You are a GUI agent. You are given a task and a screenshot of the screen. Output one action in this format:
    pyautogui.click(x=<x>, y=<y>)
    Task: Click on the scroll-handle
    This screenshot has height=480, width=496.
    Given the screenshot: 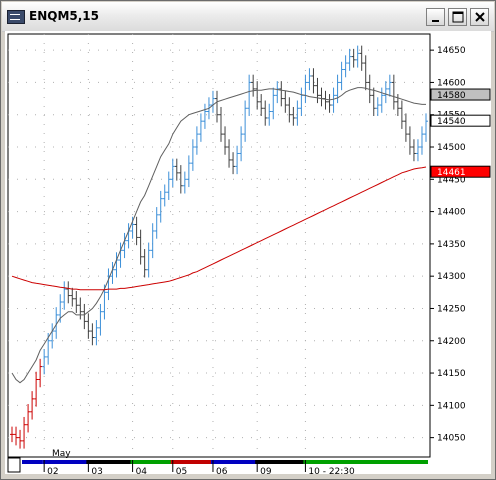 What is the action you would take?
    pyautogui.click(x=14, y=465)
    